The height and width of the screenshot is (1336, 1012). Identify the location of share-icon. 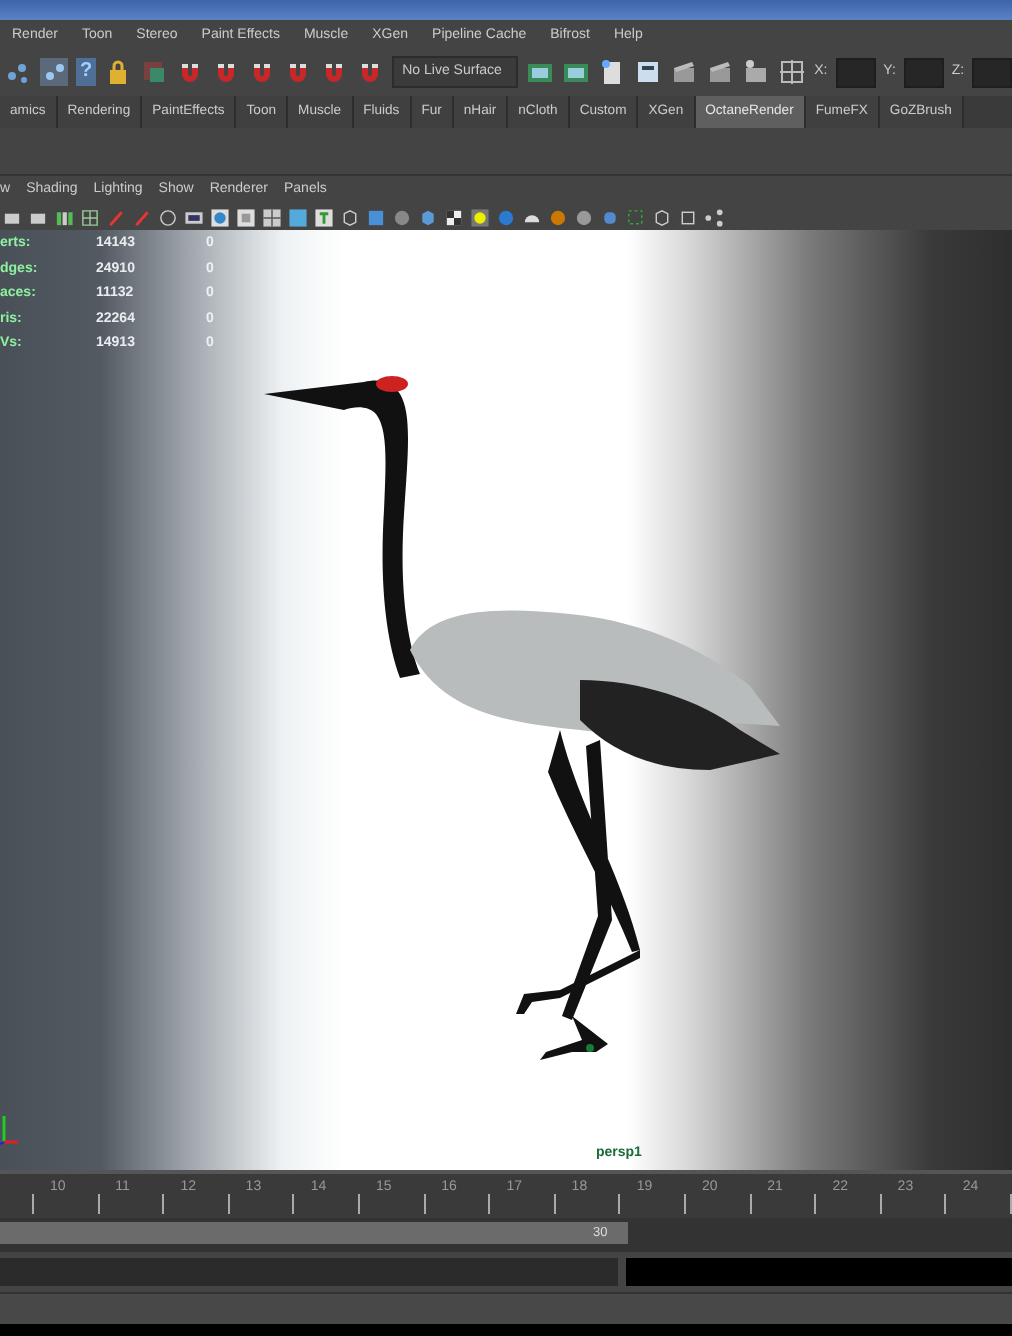
(714, 217).